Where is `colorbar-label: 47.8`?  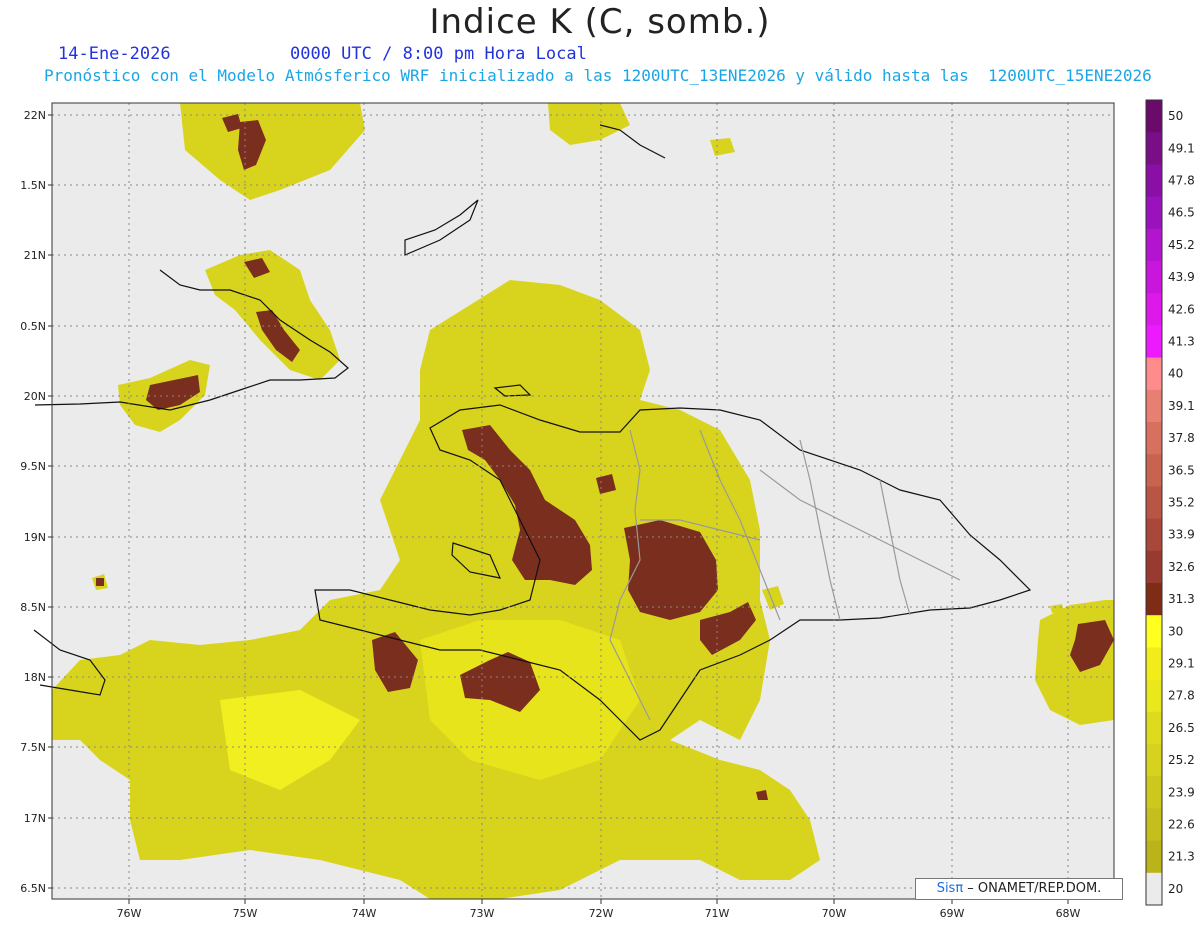
colorbar-label: 47.8 is located at coordinates (1181, 181).